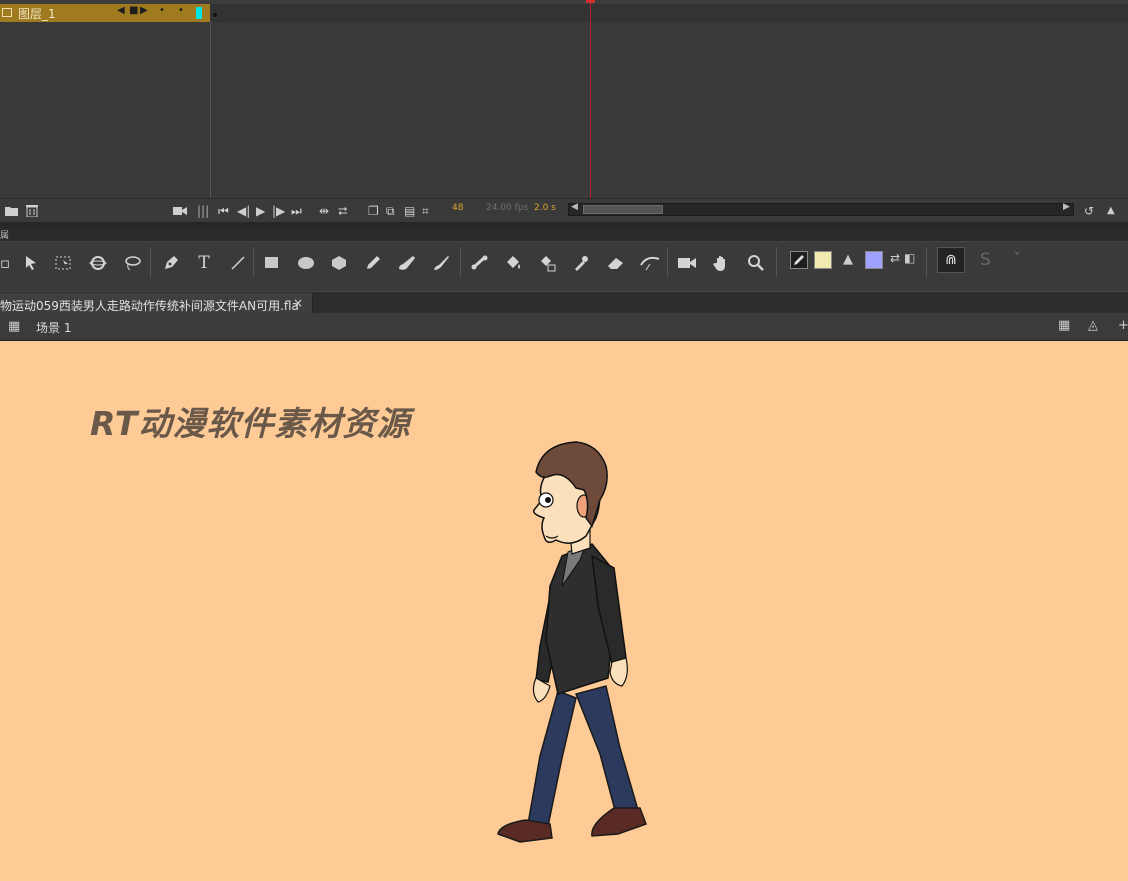 The image size is (1128, 881). Describe the element at coordinates (457, 208) in the screenshot. I see `current-frame-readout: 48` at that location.